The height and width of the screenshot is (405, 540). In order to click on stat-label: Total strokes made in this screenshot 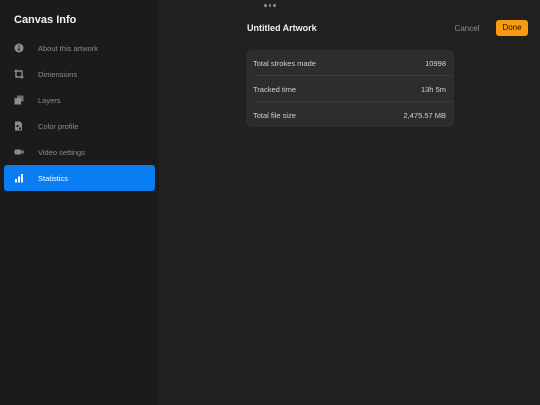, I will do `click(284, 63)`.